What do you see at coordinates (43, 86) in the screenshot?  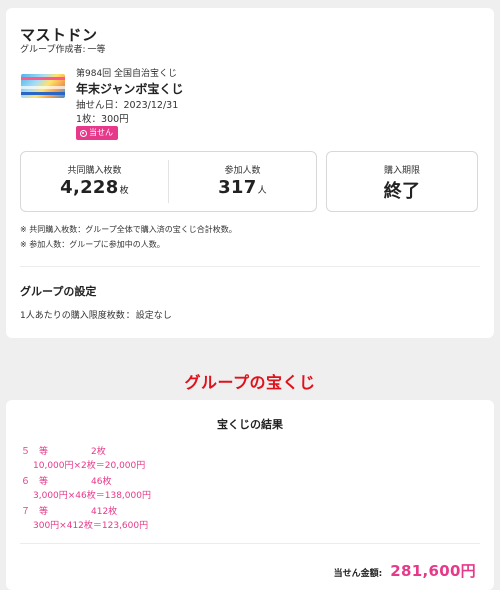 I see `lottery-thumbnail-image` at bounding box center [43, 86].